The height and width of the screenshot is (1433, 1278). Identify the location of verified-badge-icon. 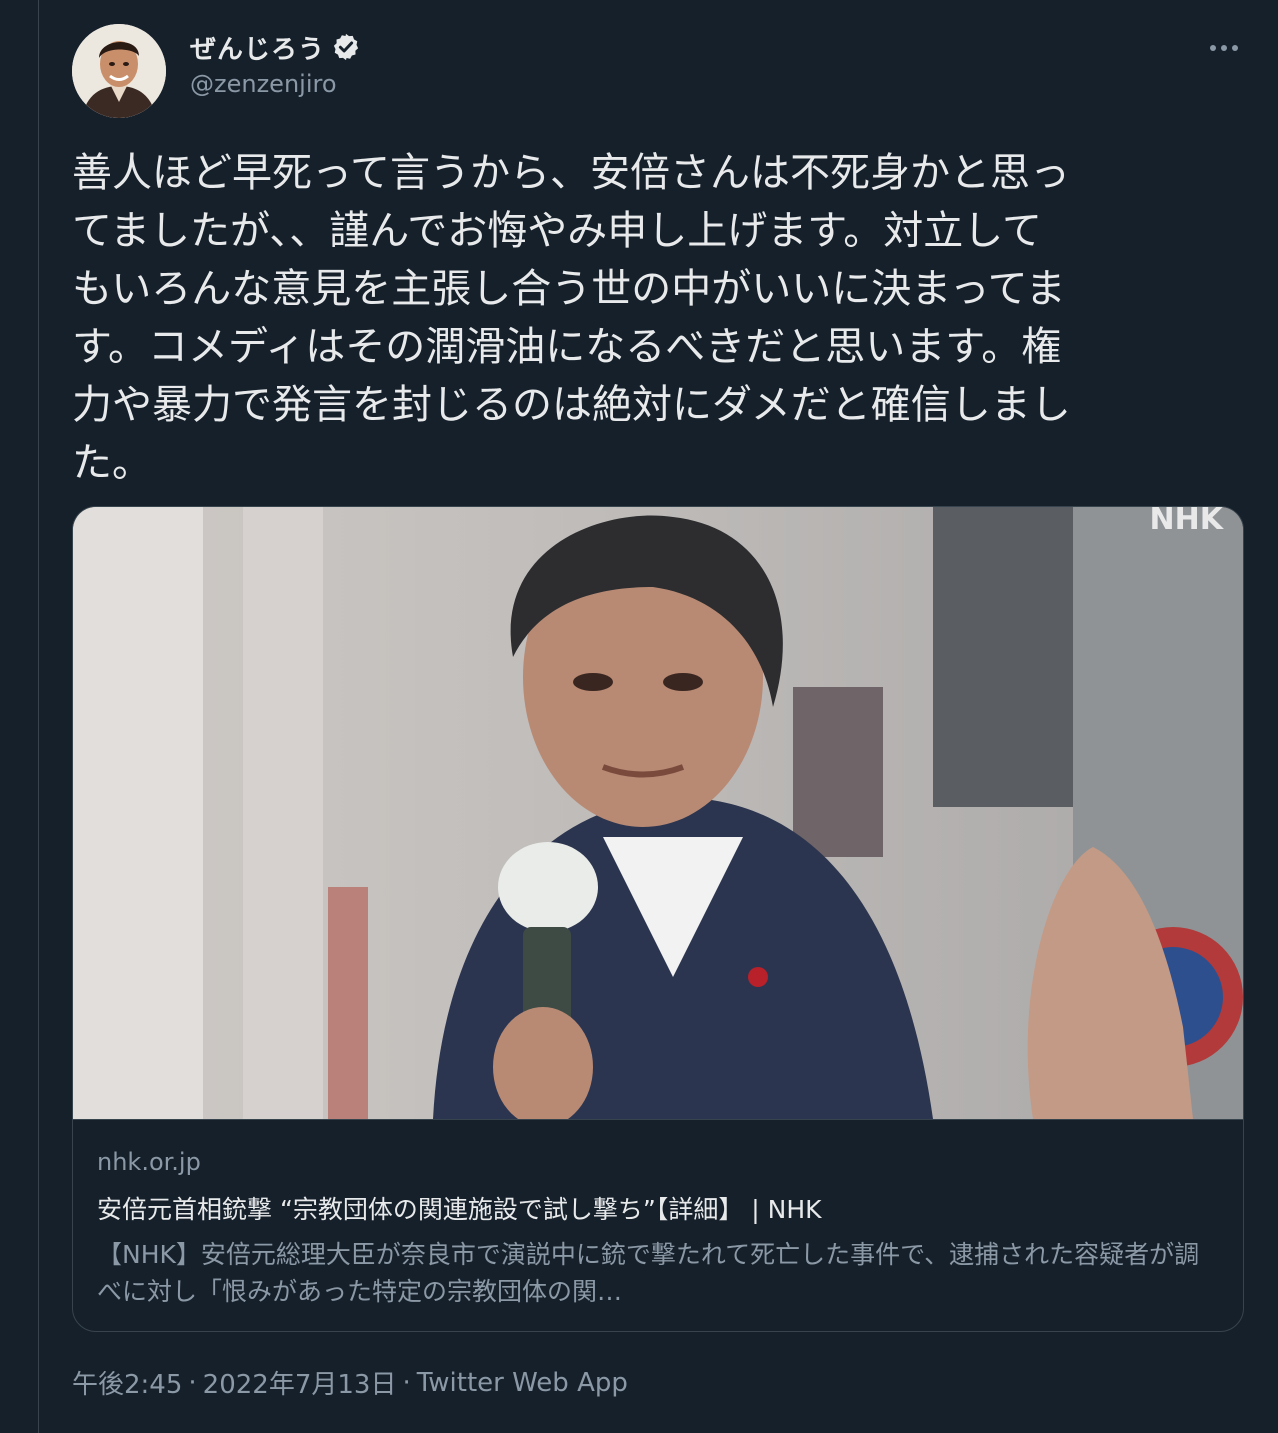
(346, 47).